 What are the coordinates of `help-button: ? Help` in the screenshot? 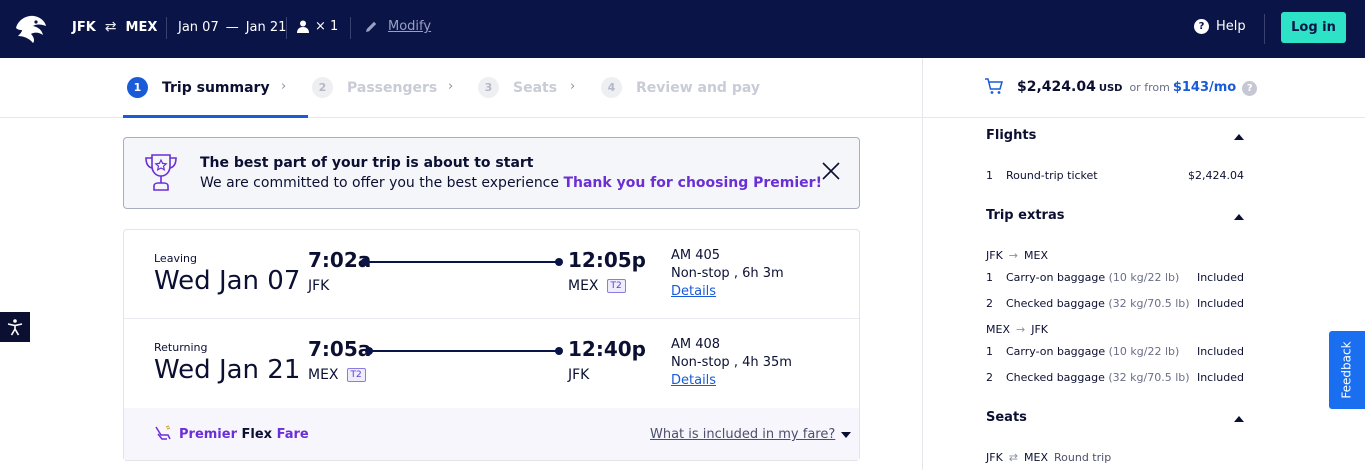 It's located at (1220, 26).